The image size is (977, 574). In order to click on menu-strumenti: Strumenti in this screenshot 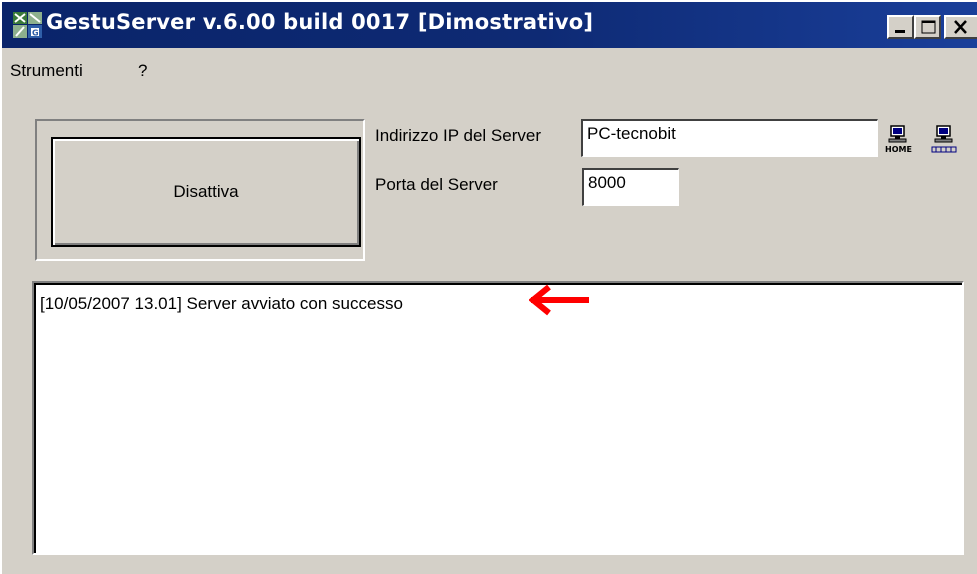, I will do `click(46, 71)`.